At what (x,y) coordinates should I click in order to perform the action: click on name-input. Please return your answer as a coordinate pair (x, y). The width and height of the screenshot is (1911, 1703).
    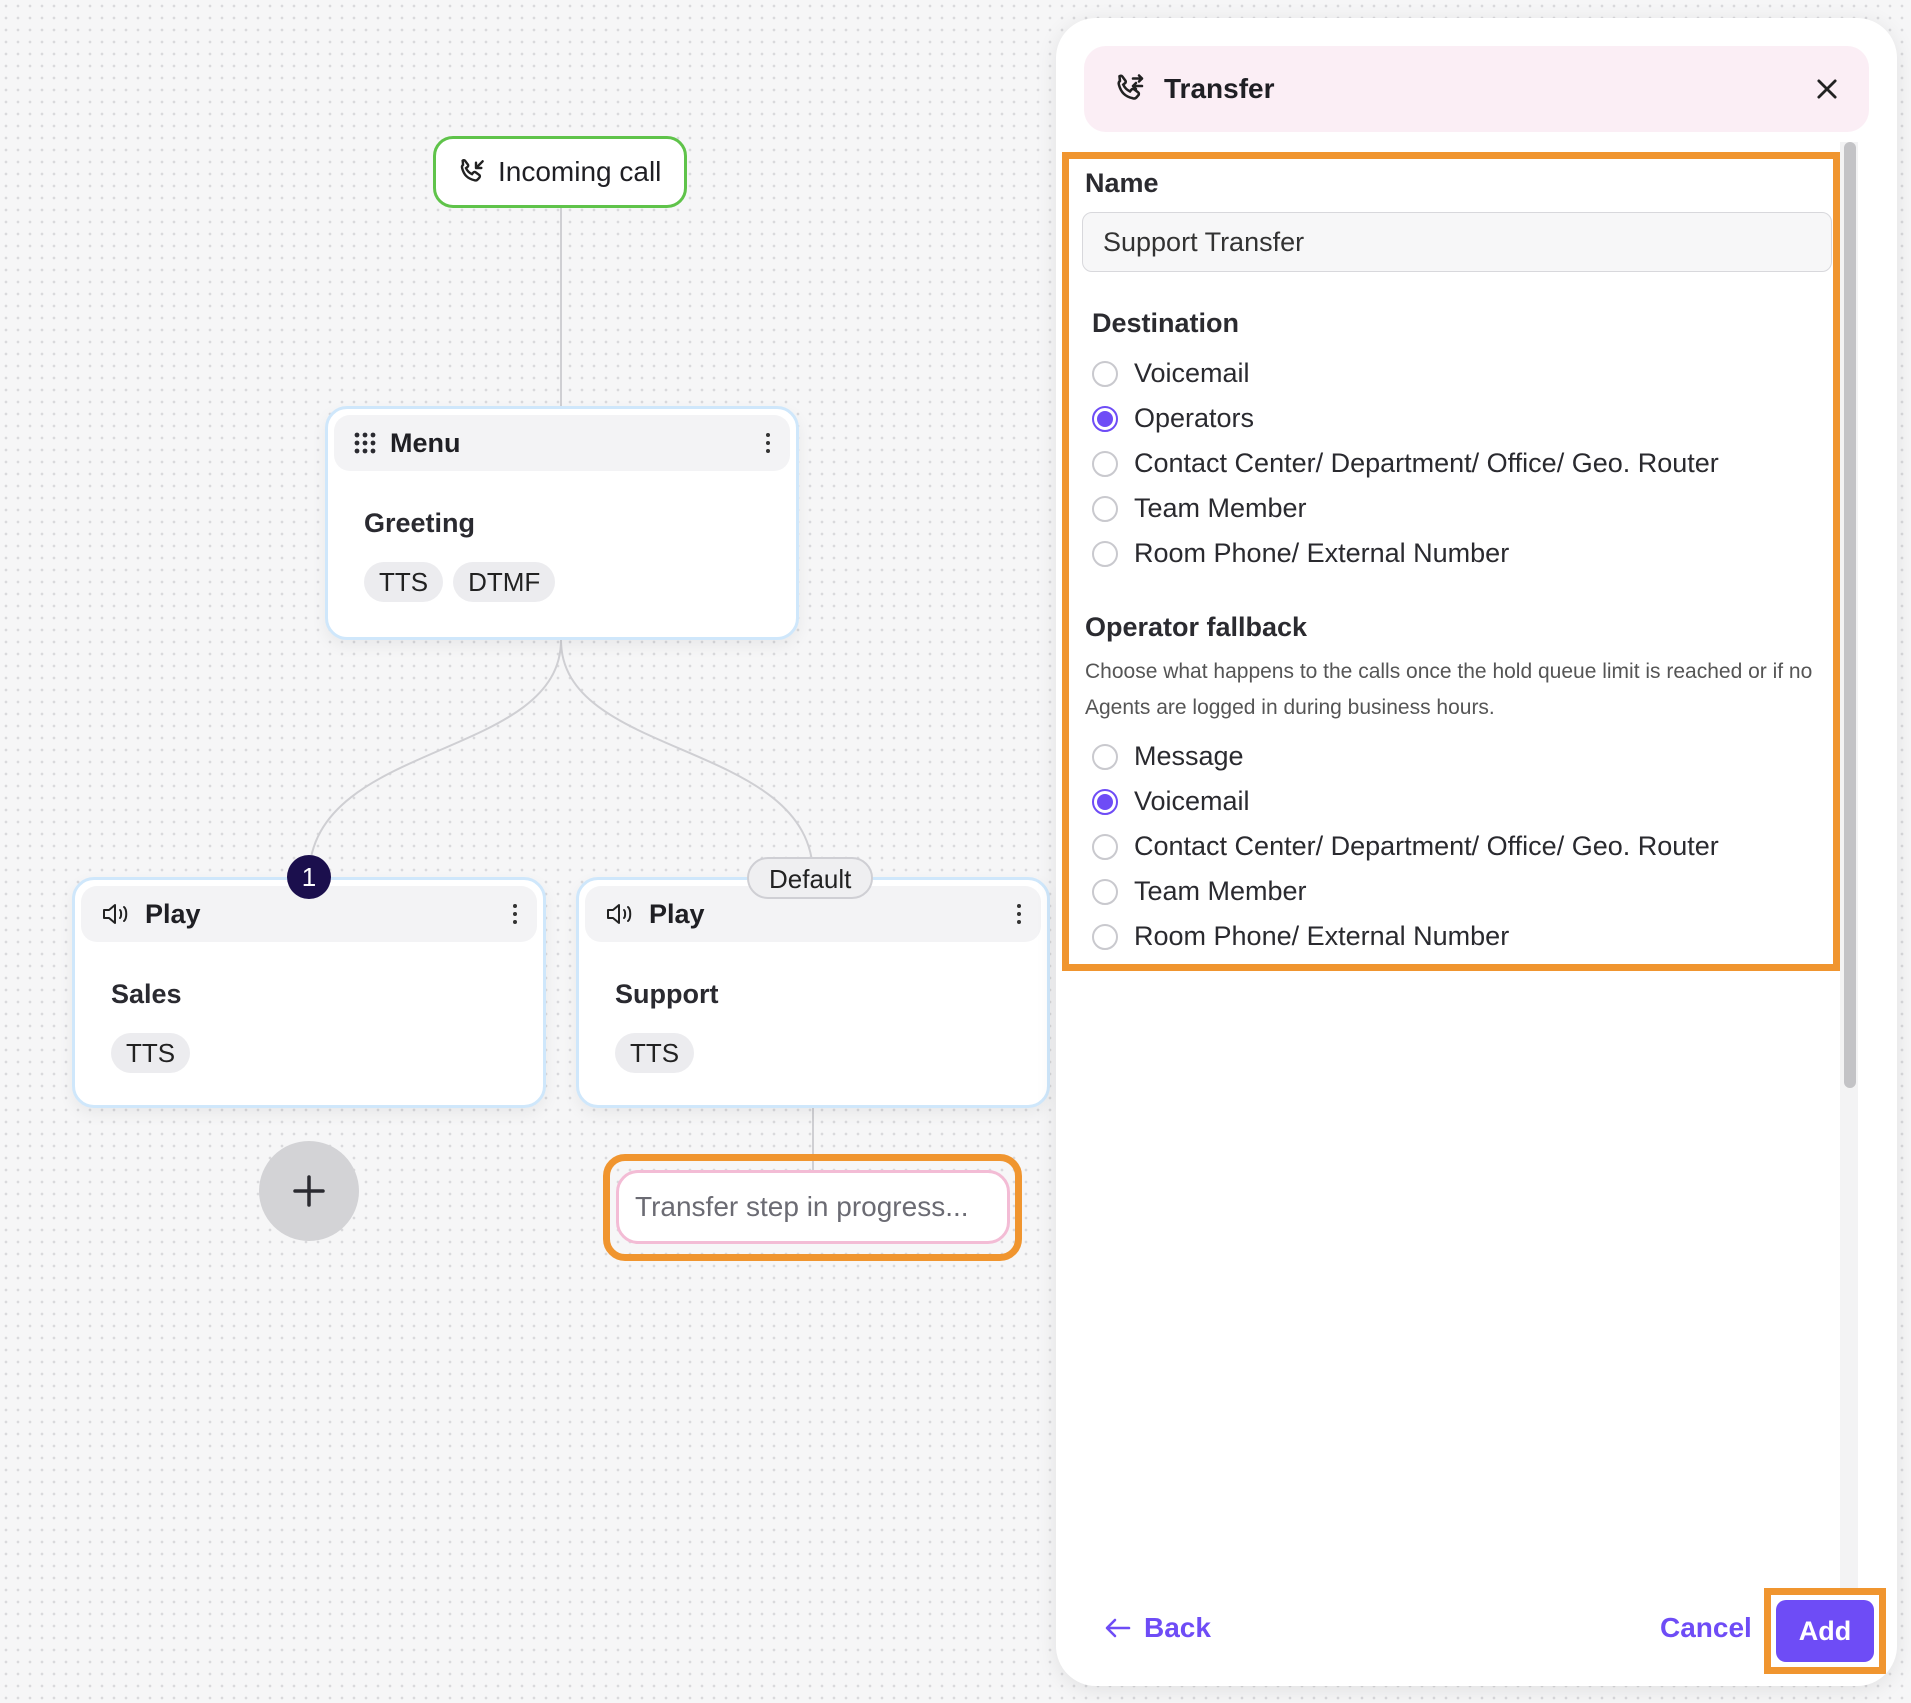
    Looking at the image, I should click on (1457, 242).